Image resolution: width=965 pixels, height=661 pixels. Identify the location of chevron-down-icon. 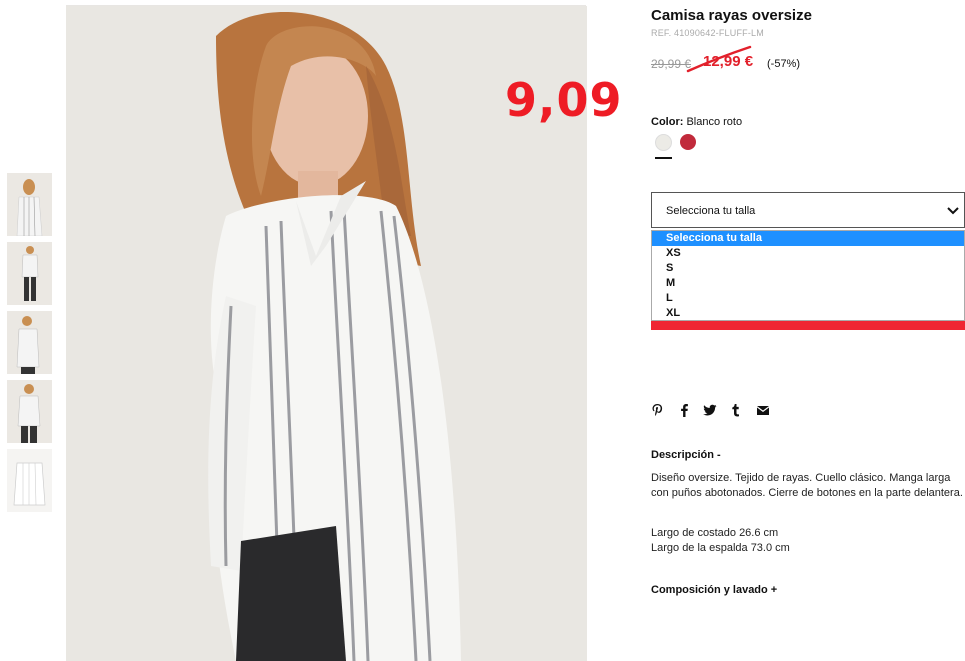
(953, 211).